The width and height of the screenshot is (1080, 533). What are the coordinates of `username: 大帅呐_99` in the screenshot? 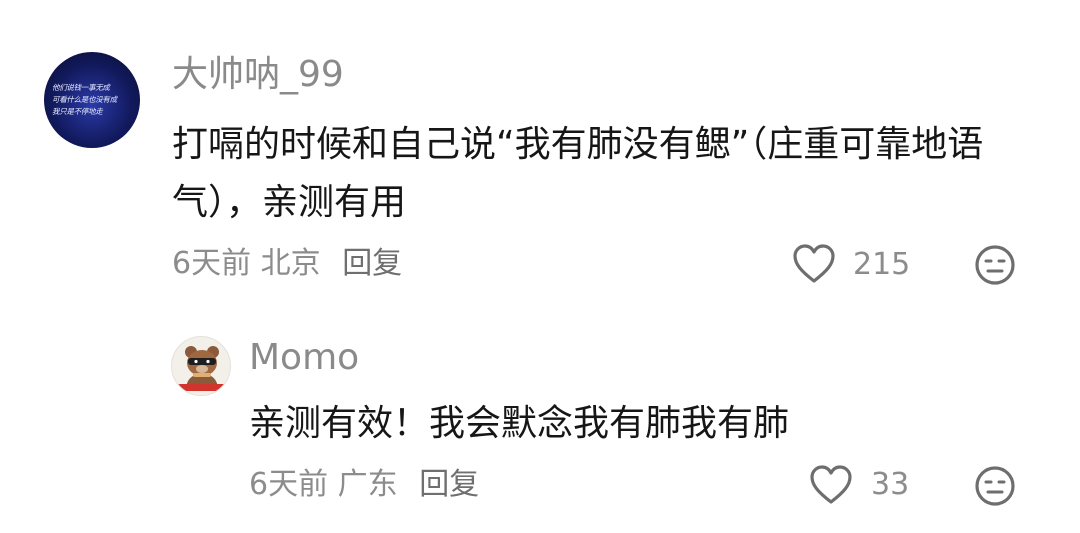 It's located at (258, 75).